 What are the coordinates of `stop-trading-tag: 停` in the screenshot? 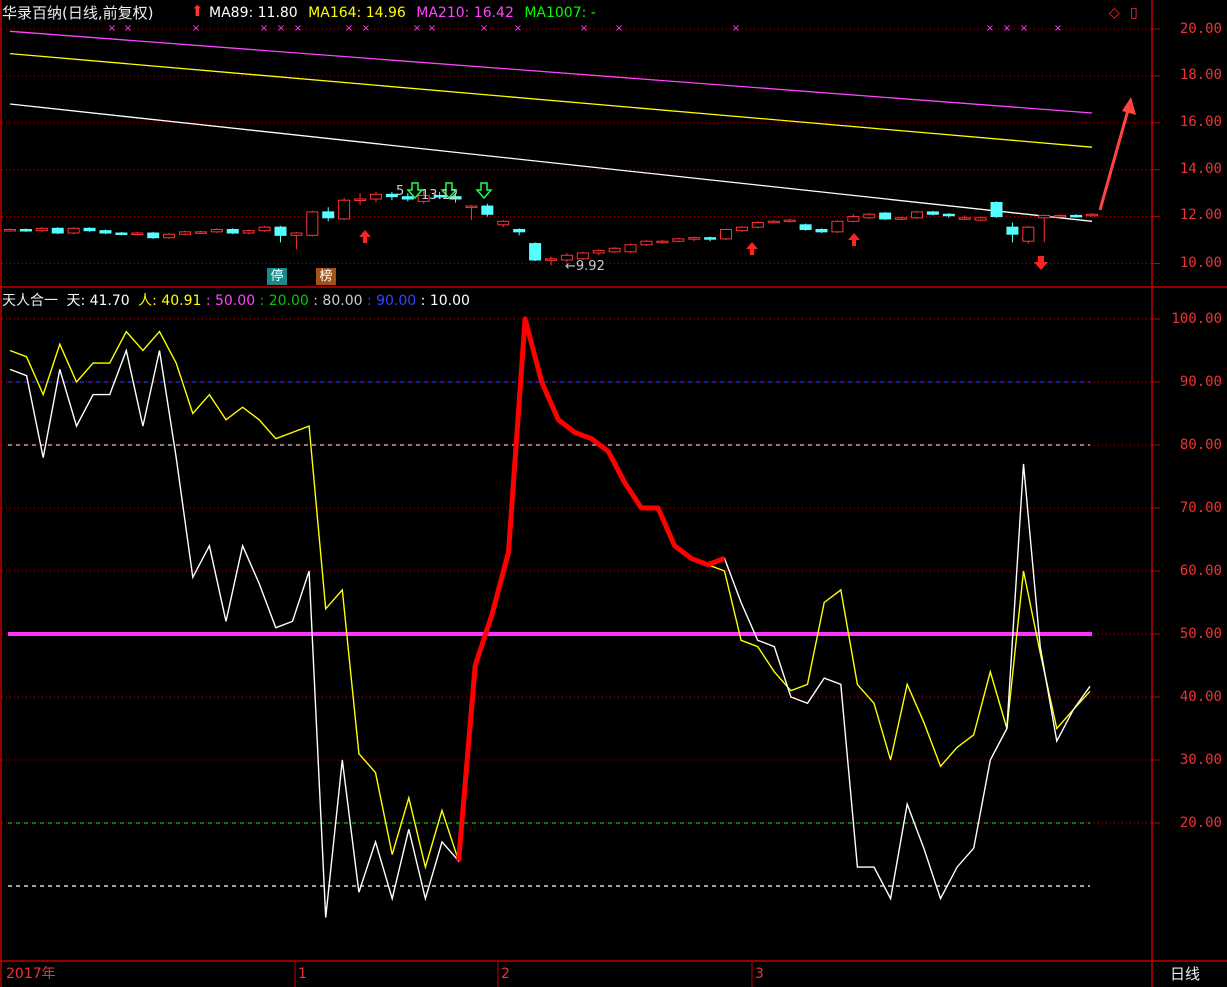 It's located at (277, 276).